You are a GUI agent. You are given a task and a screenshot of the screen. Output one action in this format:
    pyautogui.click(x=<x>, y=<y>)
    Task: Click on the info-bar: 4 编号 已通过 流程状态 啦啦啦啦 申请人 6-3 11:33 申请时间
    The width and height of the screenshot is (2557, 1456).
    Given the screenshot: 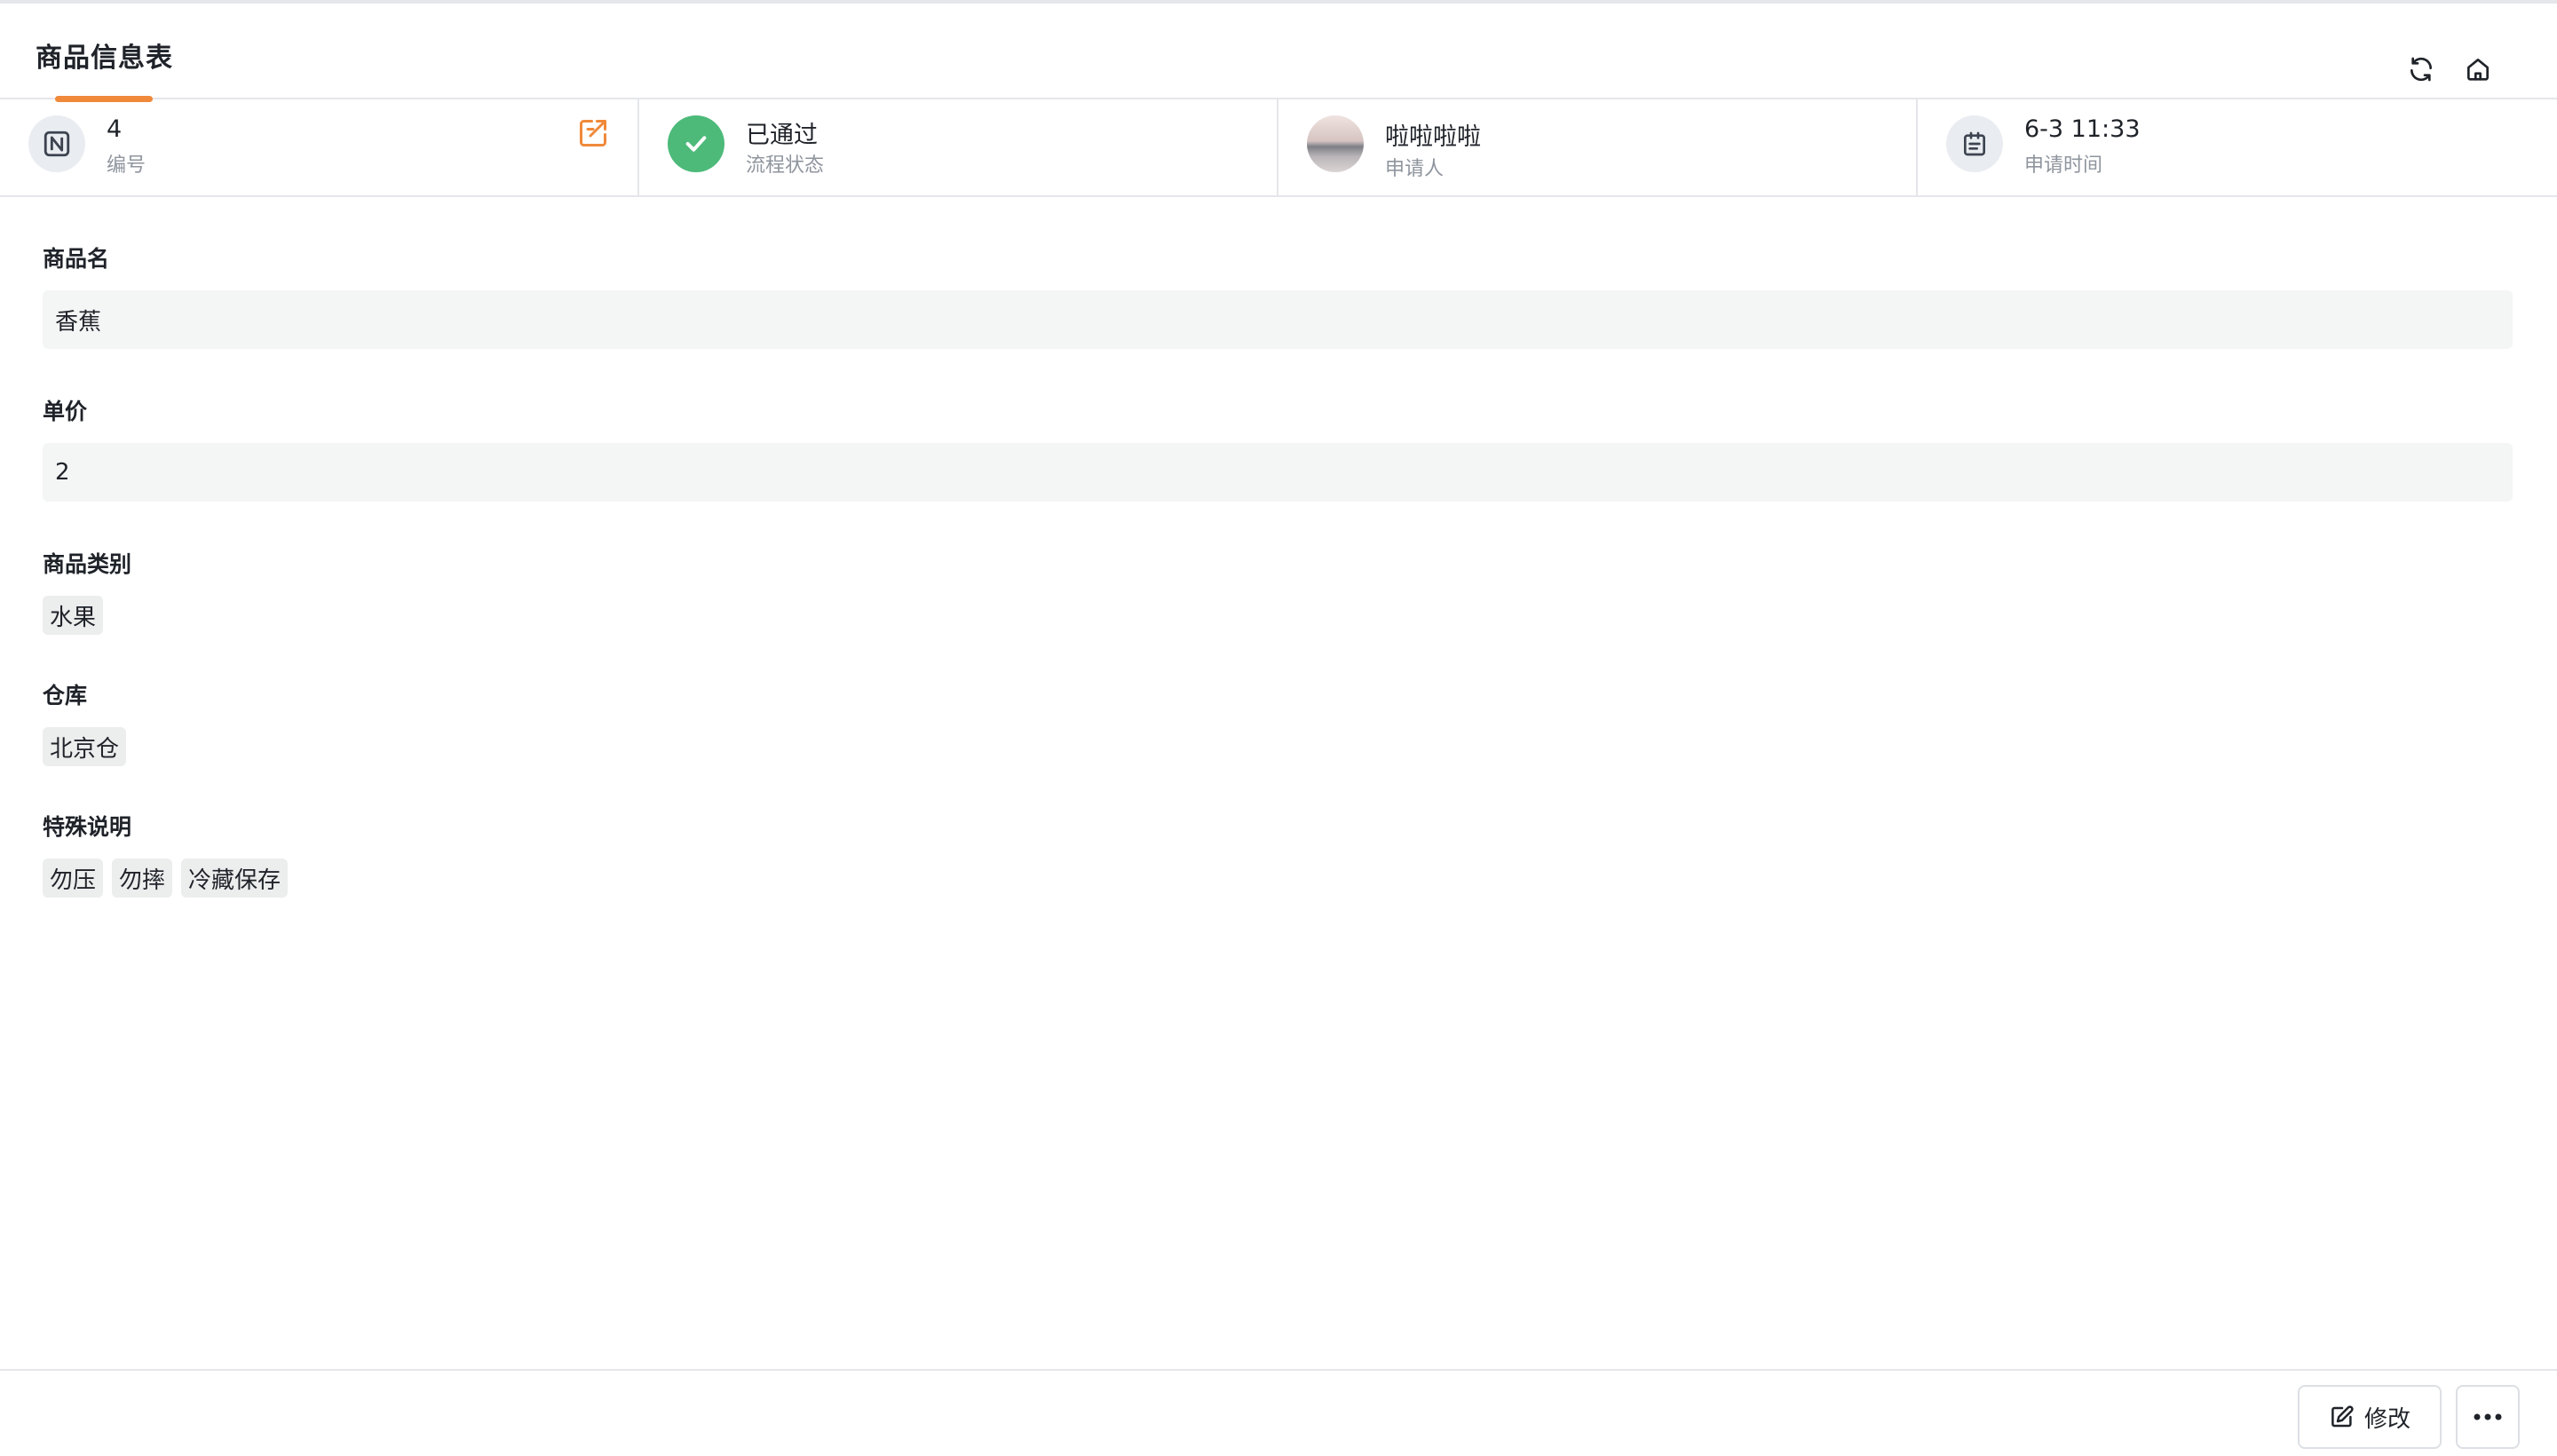 What is the action you would take?
    pyautogui.click(x=1278, y=148)
    